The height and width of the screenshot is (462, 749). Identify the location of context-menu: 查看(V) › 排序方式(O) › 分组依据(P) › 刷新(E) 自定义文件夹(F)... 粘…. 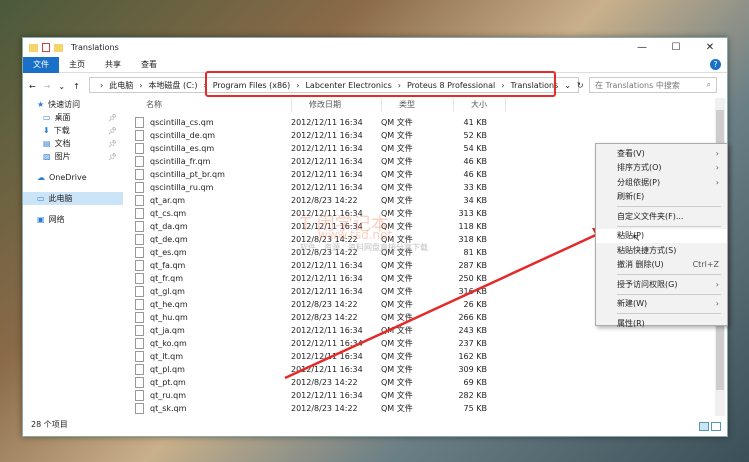
(661, 235).